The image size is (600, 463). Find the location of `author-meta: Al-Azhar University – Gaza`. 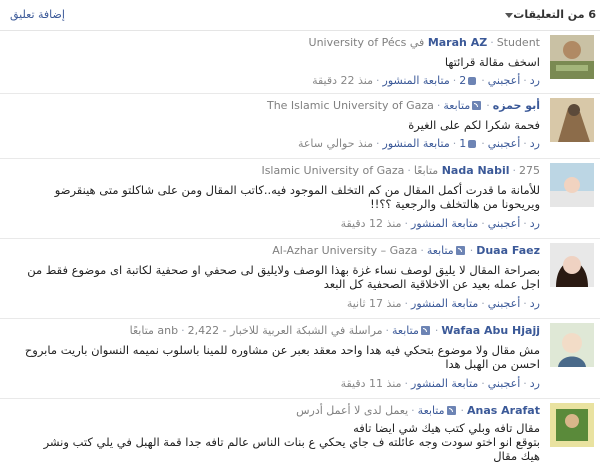

author-meta: Al-Azhar University – Gaza is located at coordinates (345, 250).